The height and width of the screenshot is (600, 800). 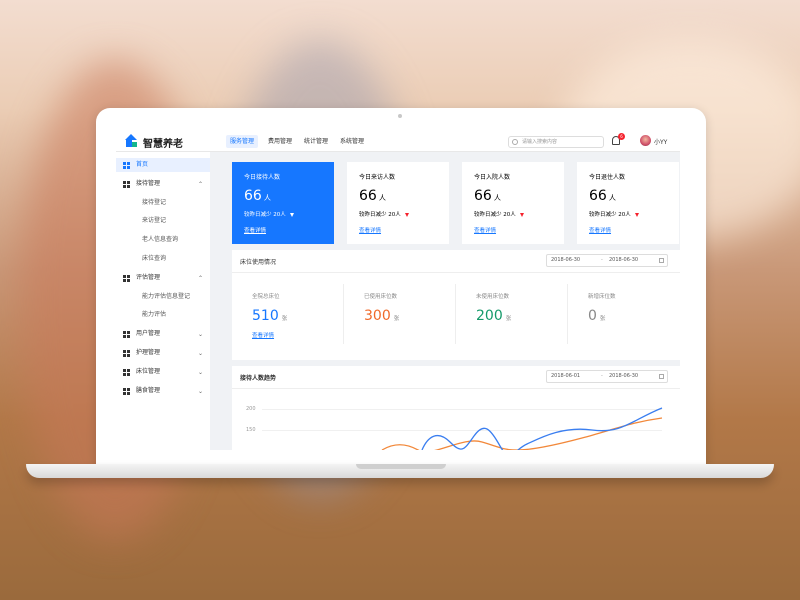 What do you see at coordinates (400, 314) in the screenshot?
I see `bed-stat: 已使用床位数 300 张` at bounding box center [400, 314].